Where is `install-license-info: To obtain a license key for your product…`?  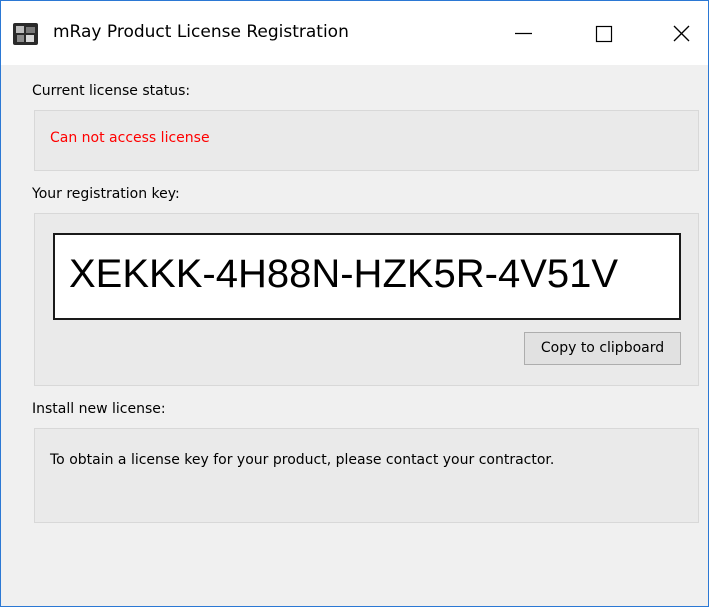
install-license-info: To obtain a license key for your product… is located at coordinates (302, 460).